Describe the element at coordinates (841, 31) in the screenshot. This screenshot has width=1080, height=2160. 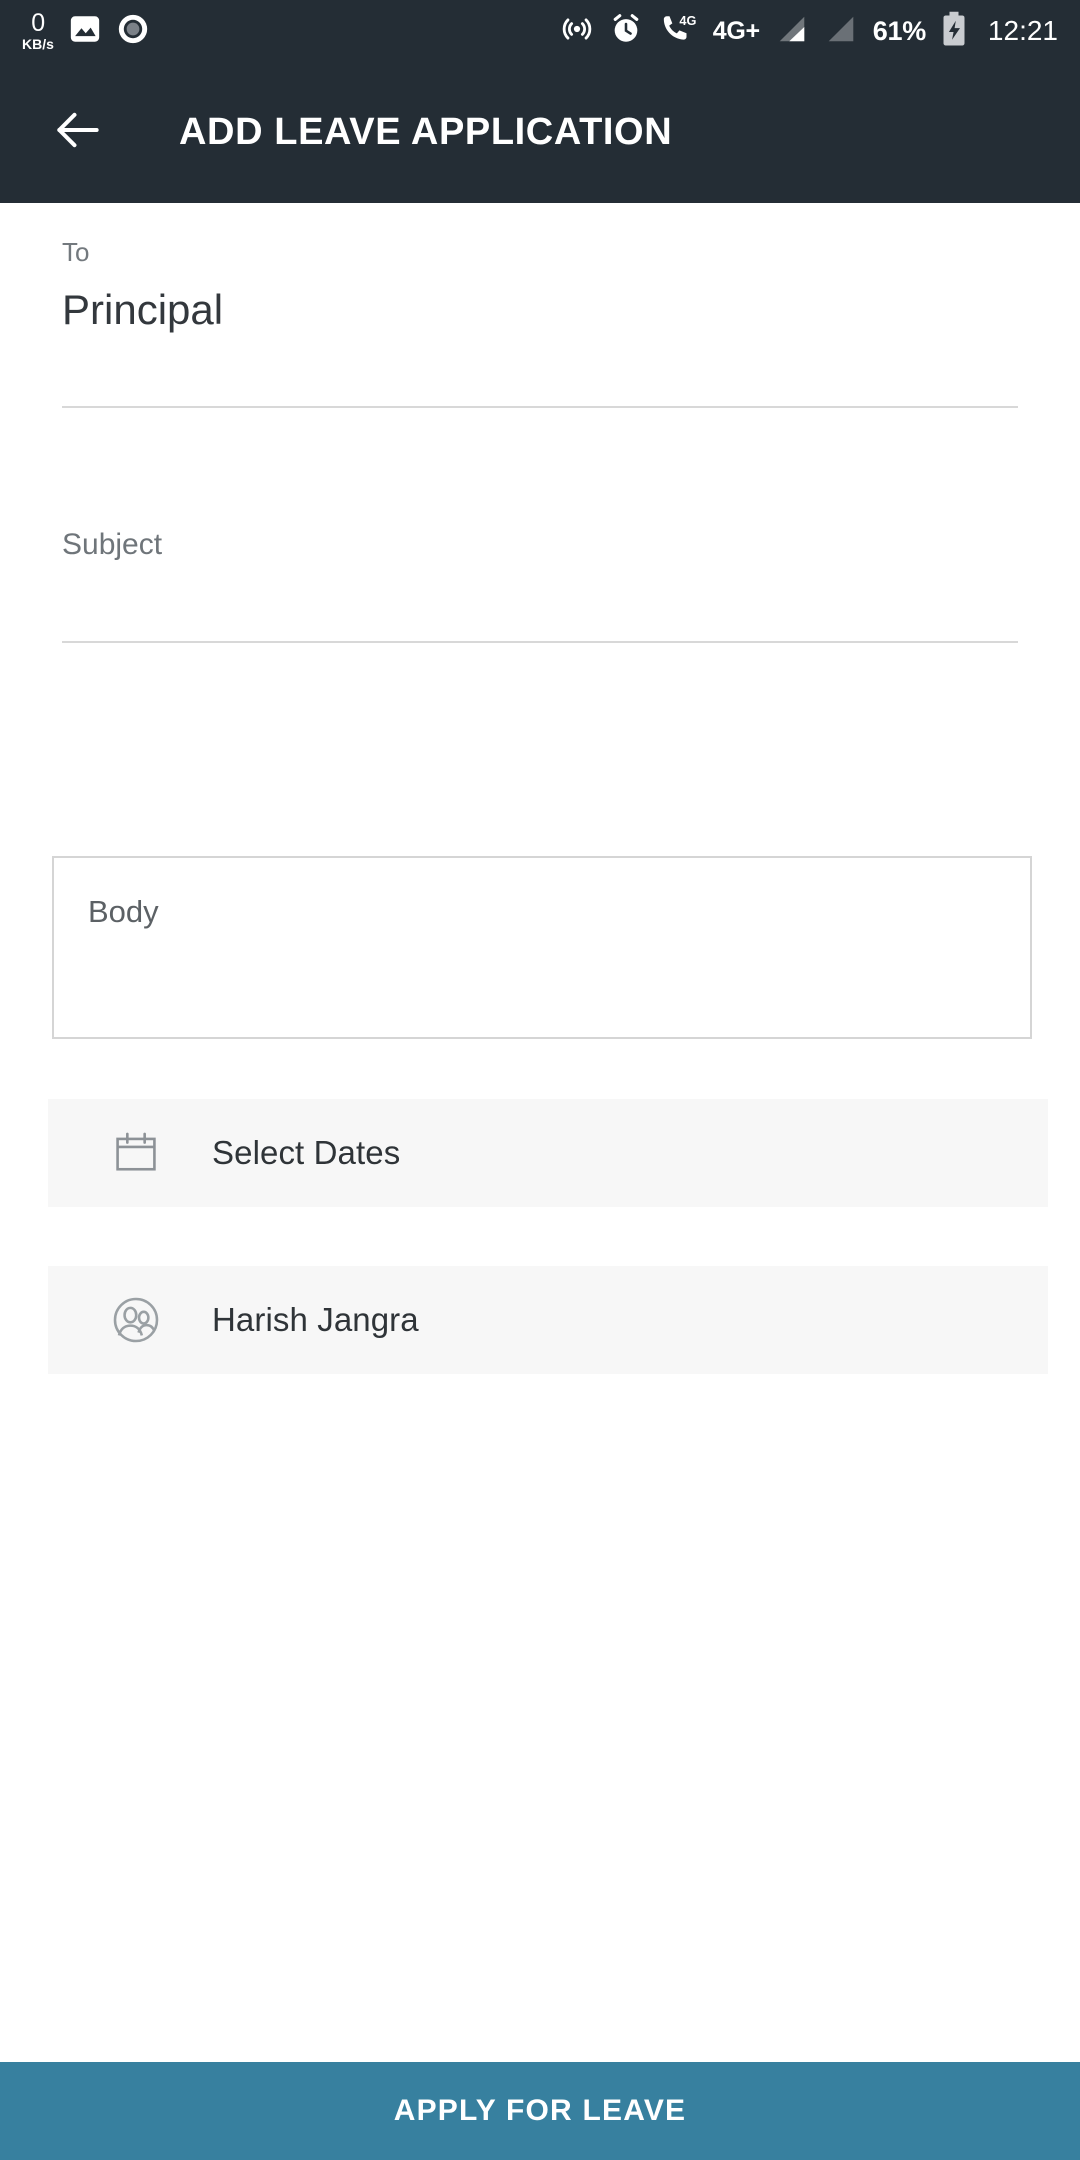
I see `signal-bars-empty-icon` at that location.